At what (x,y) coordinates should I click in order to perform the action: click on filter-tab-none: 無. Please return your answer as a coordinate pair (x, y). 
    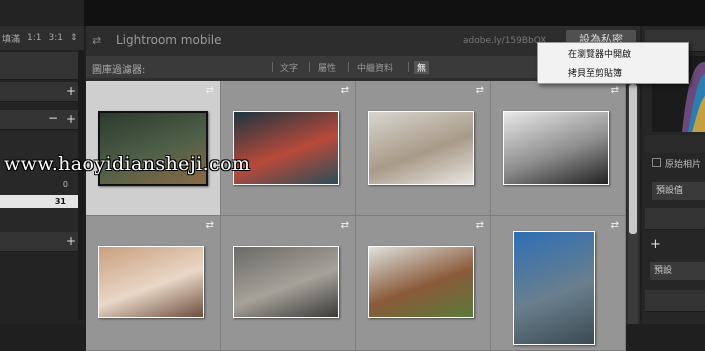
    Looking at the image, I should click on (422, 67).